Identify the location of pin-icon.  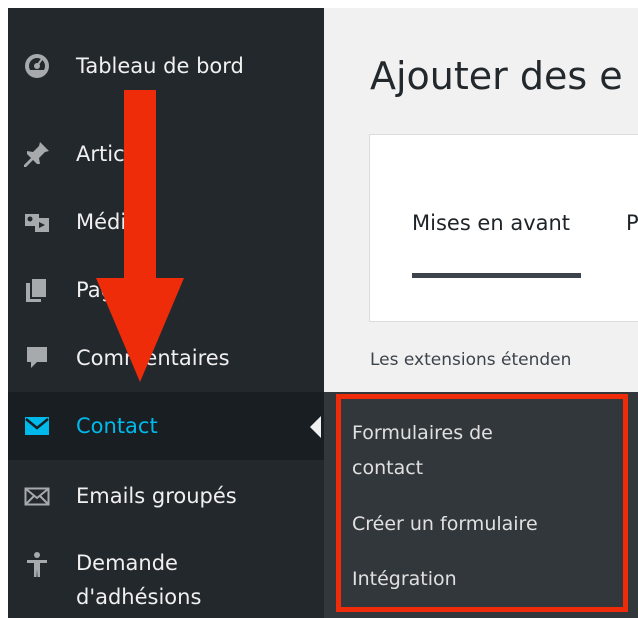
(37, 154).